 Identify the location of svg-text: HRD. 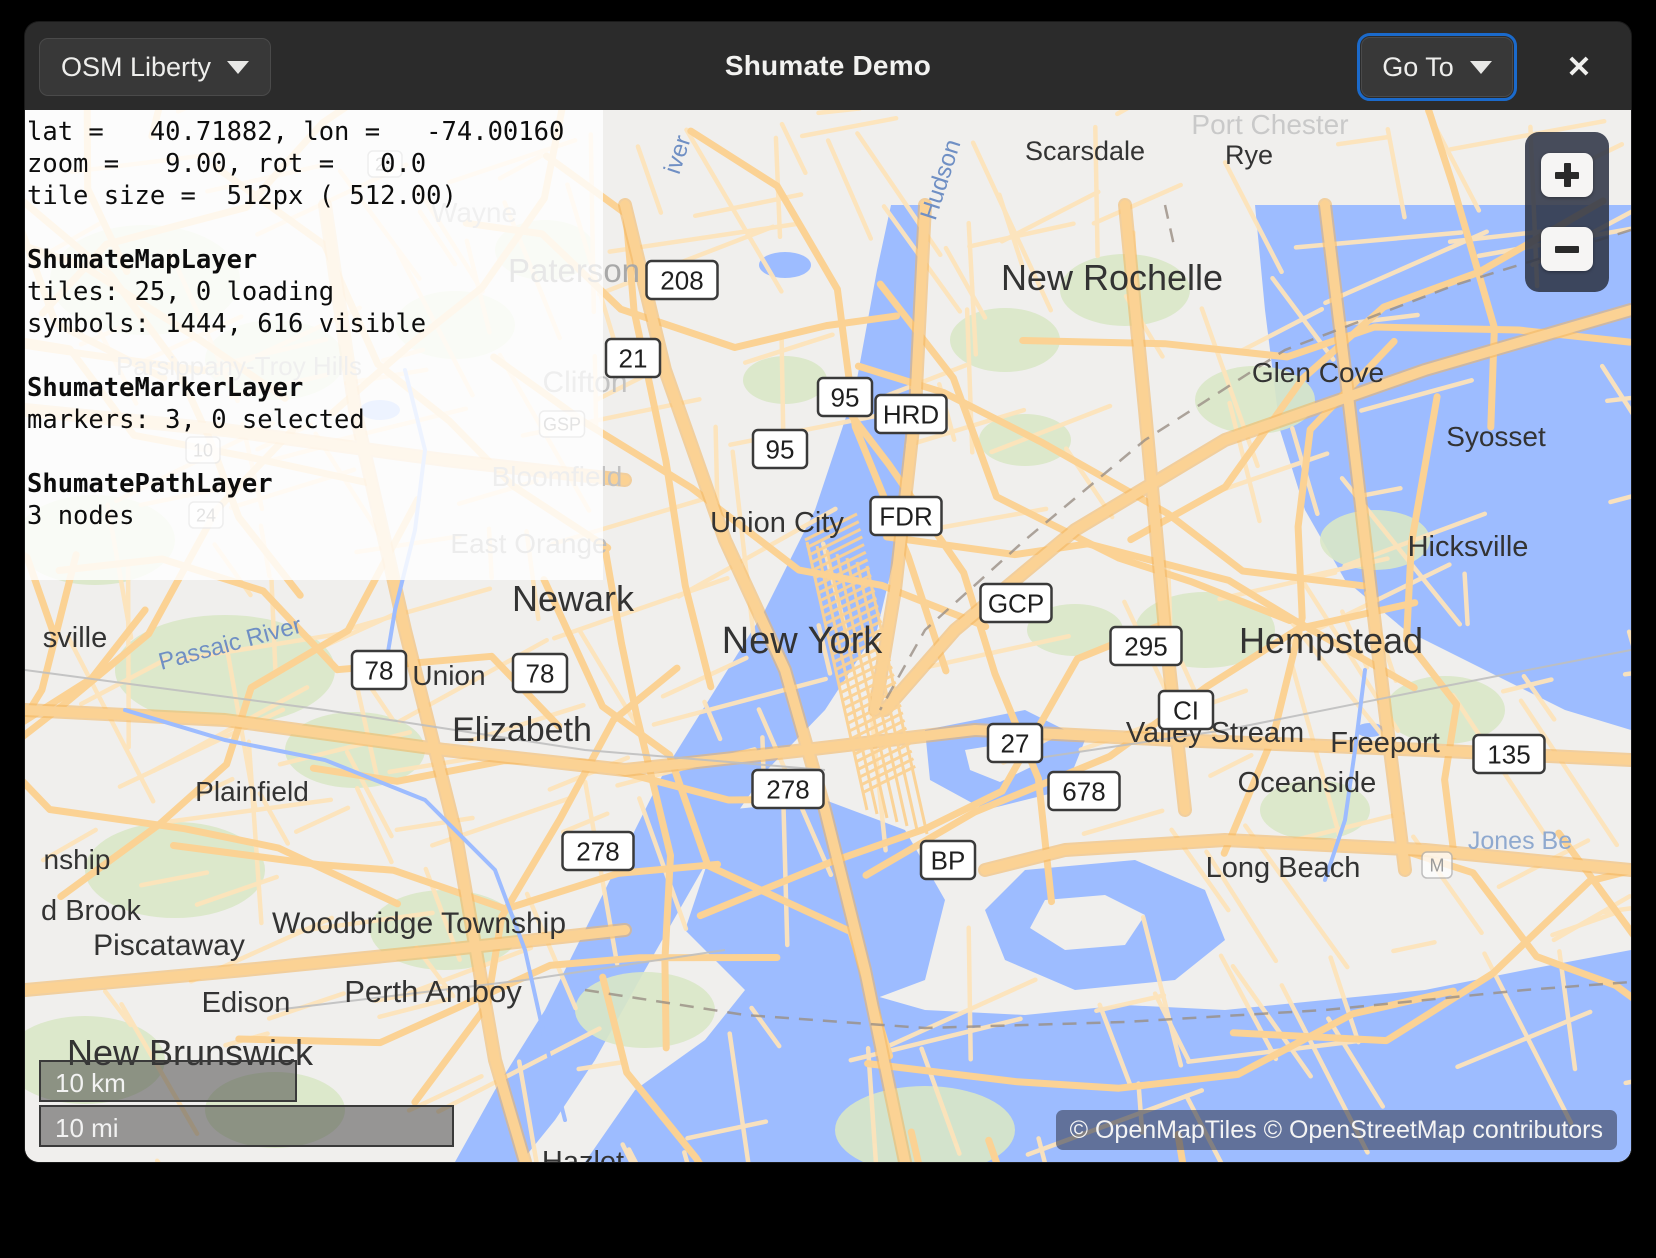
(911, 414).